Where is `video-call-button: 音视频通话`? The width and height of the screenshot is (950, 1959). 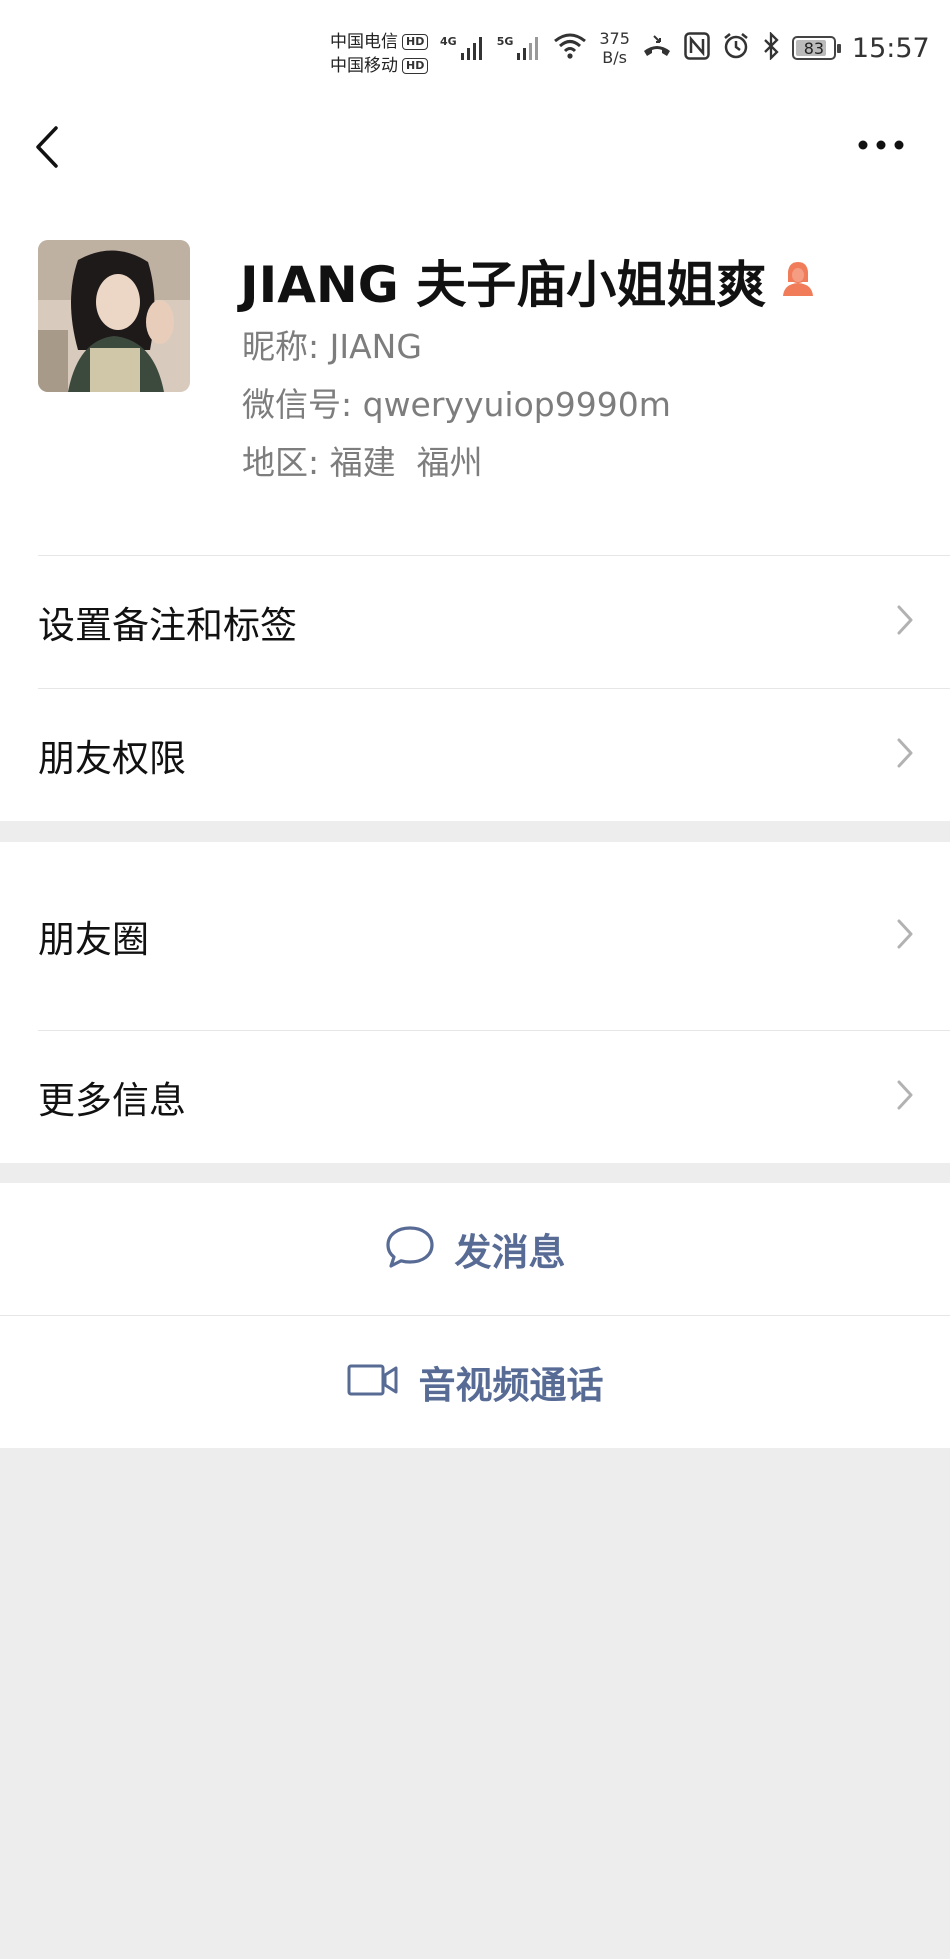 video-call-button: 音视频通话 is located at coordinates (475, 1382).